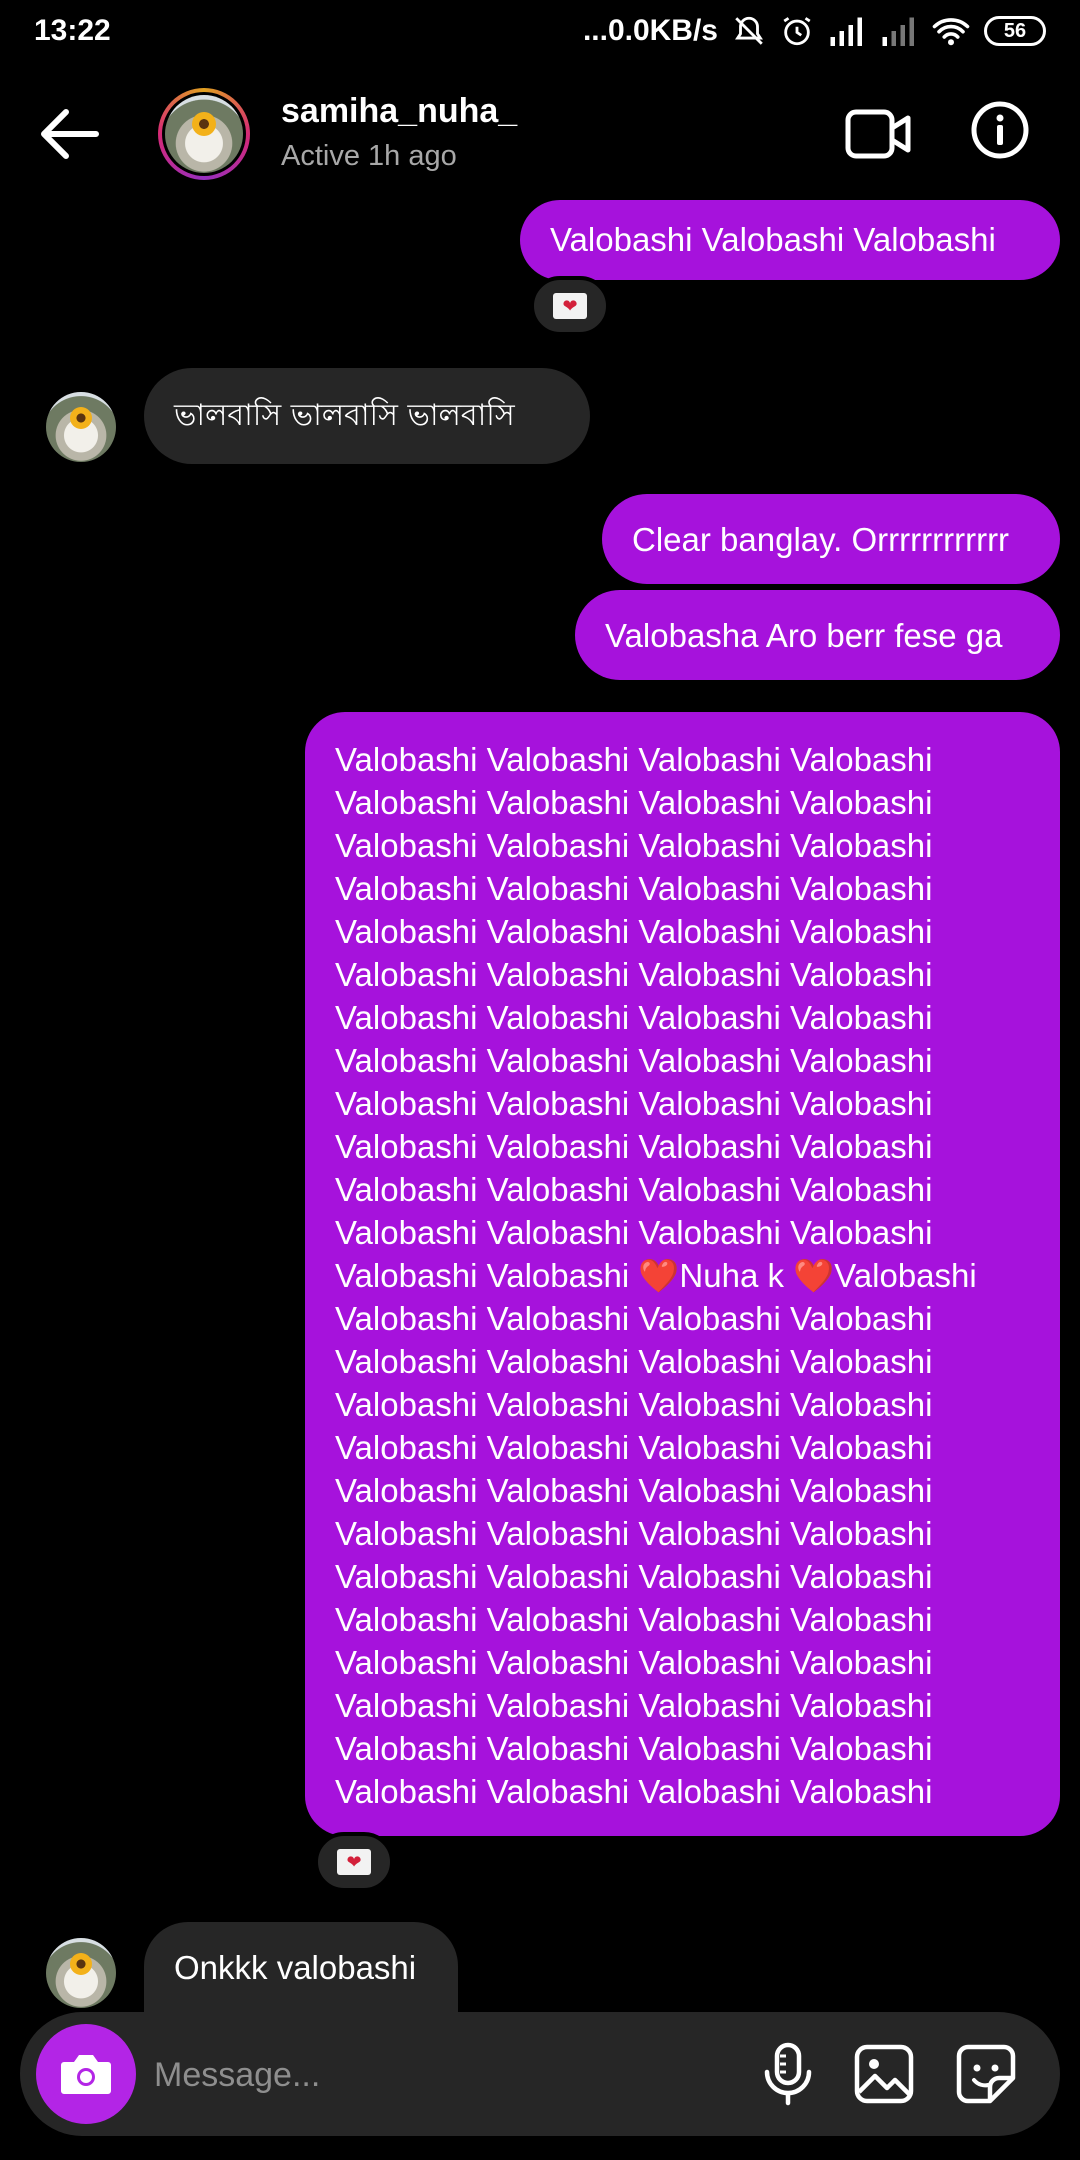  Describe the element at coordinates (369, 156) in the screenshot. I see `active-status: Active 1h ago` at that location.